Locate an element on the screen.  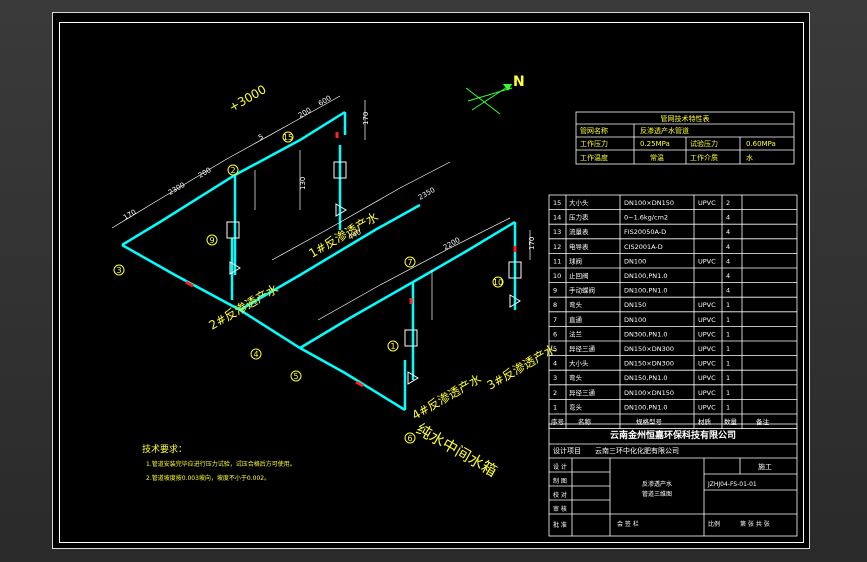
company-name: 云南金州恒嘉环保科技有限公司 is located at coordinates (673, 435).